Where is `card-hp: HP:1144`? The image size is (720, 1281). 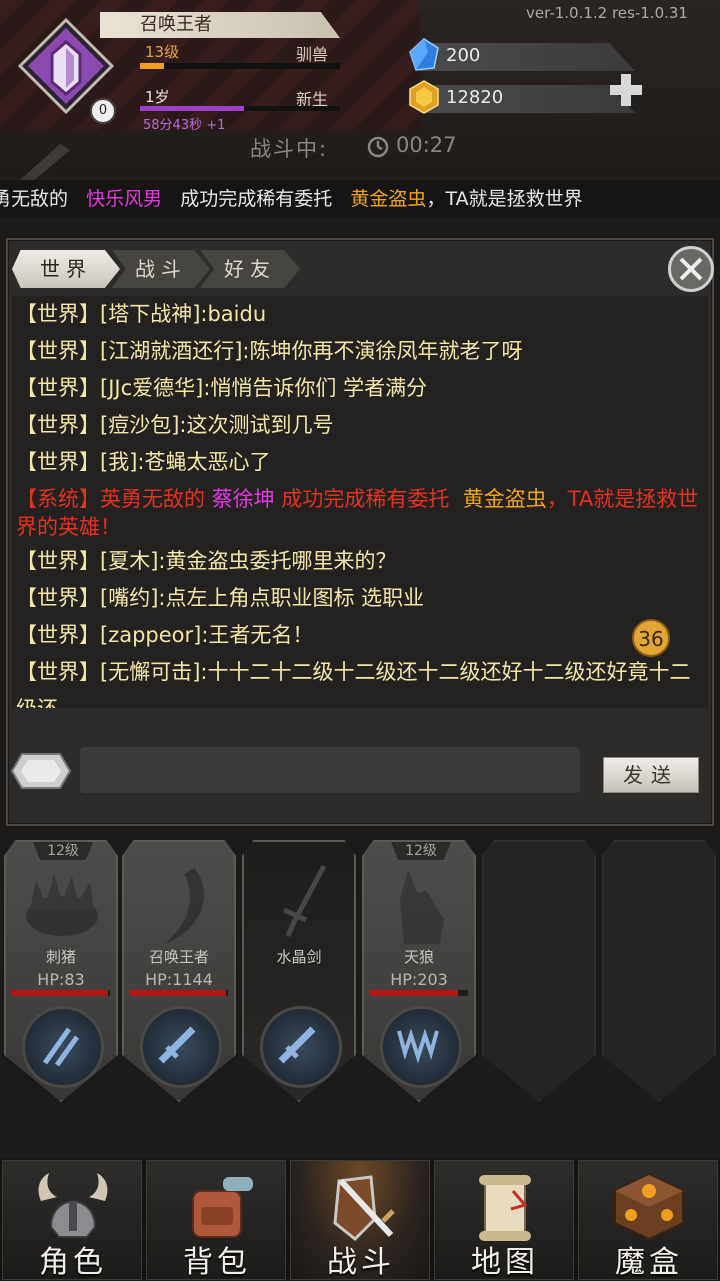 card-hp: HP:1144 is located at coordinates (179, 979).